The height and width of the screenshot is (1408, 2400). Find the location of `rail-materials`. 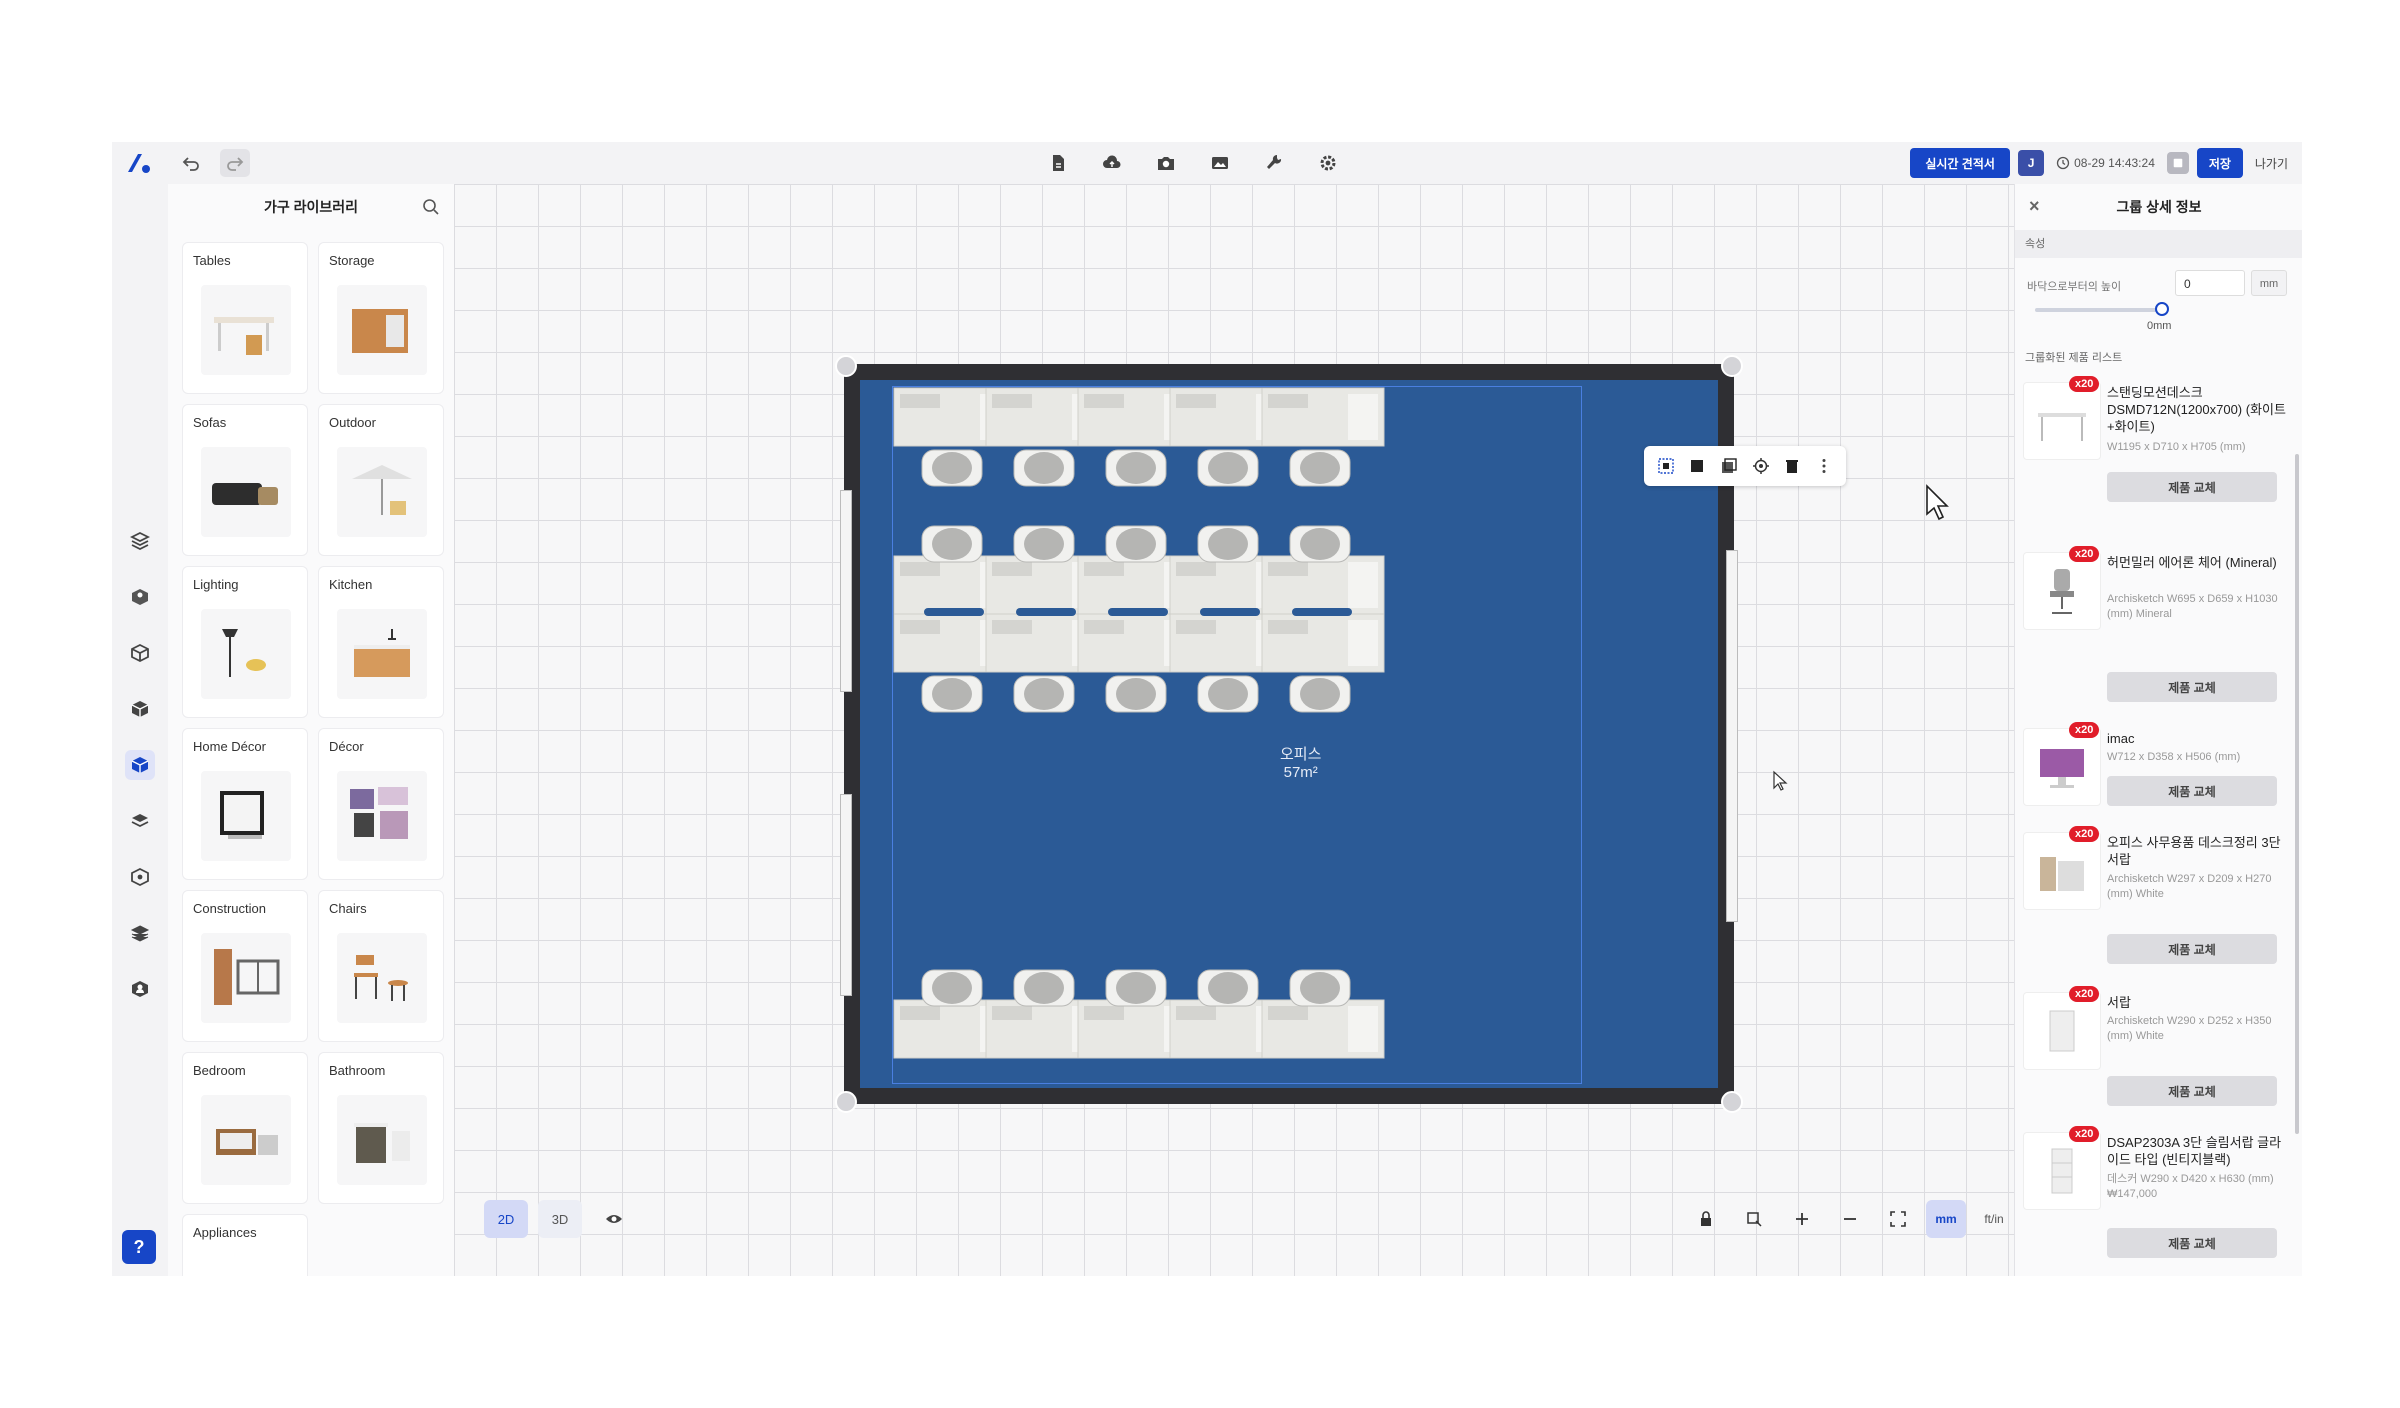

rail-materials is located at coordinates (140, 709).